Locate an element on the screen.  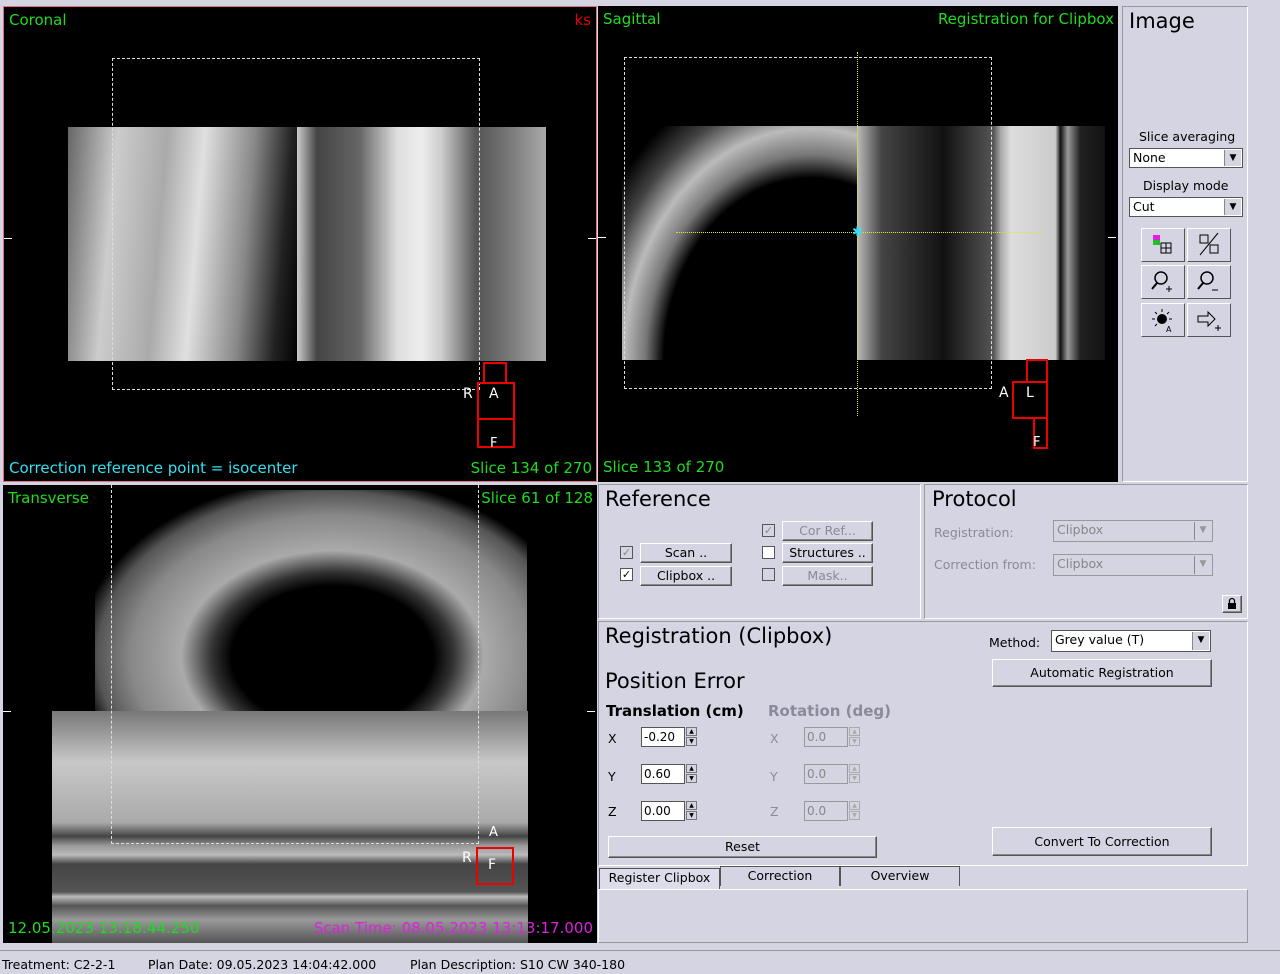
transverse-orient-box: F is located at coordinates (492, 865).